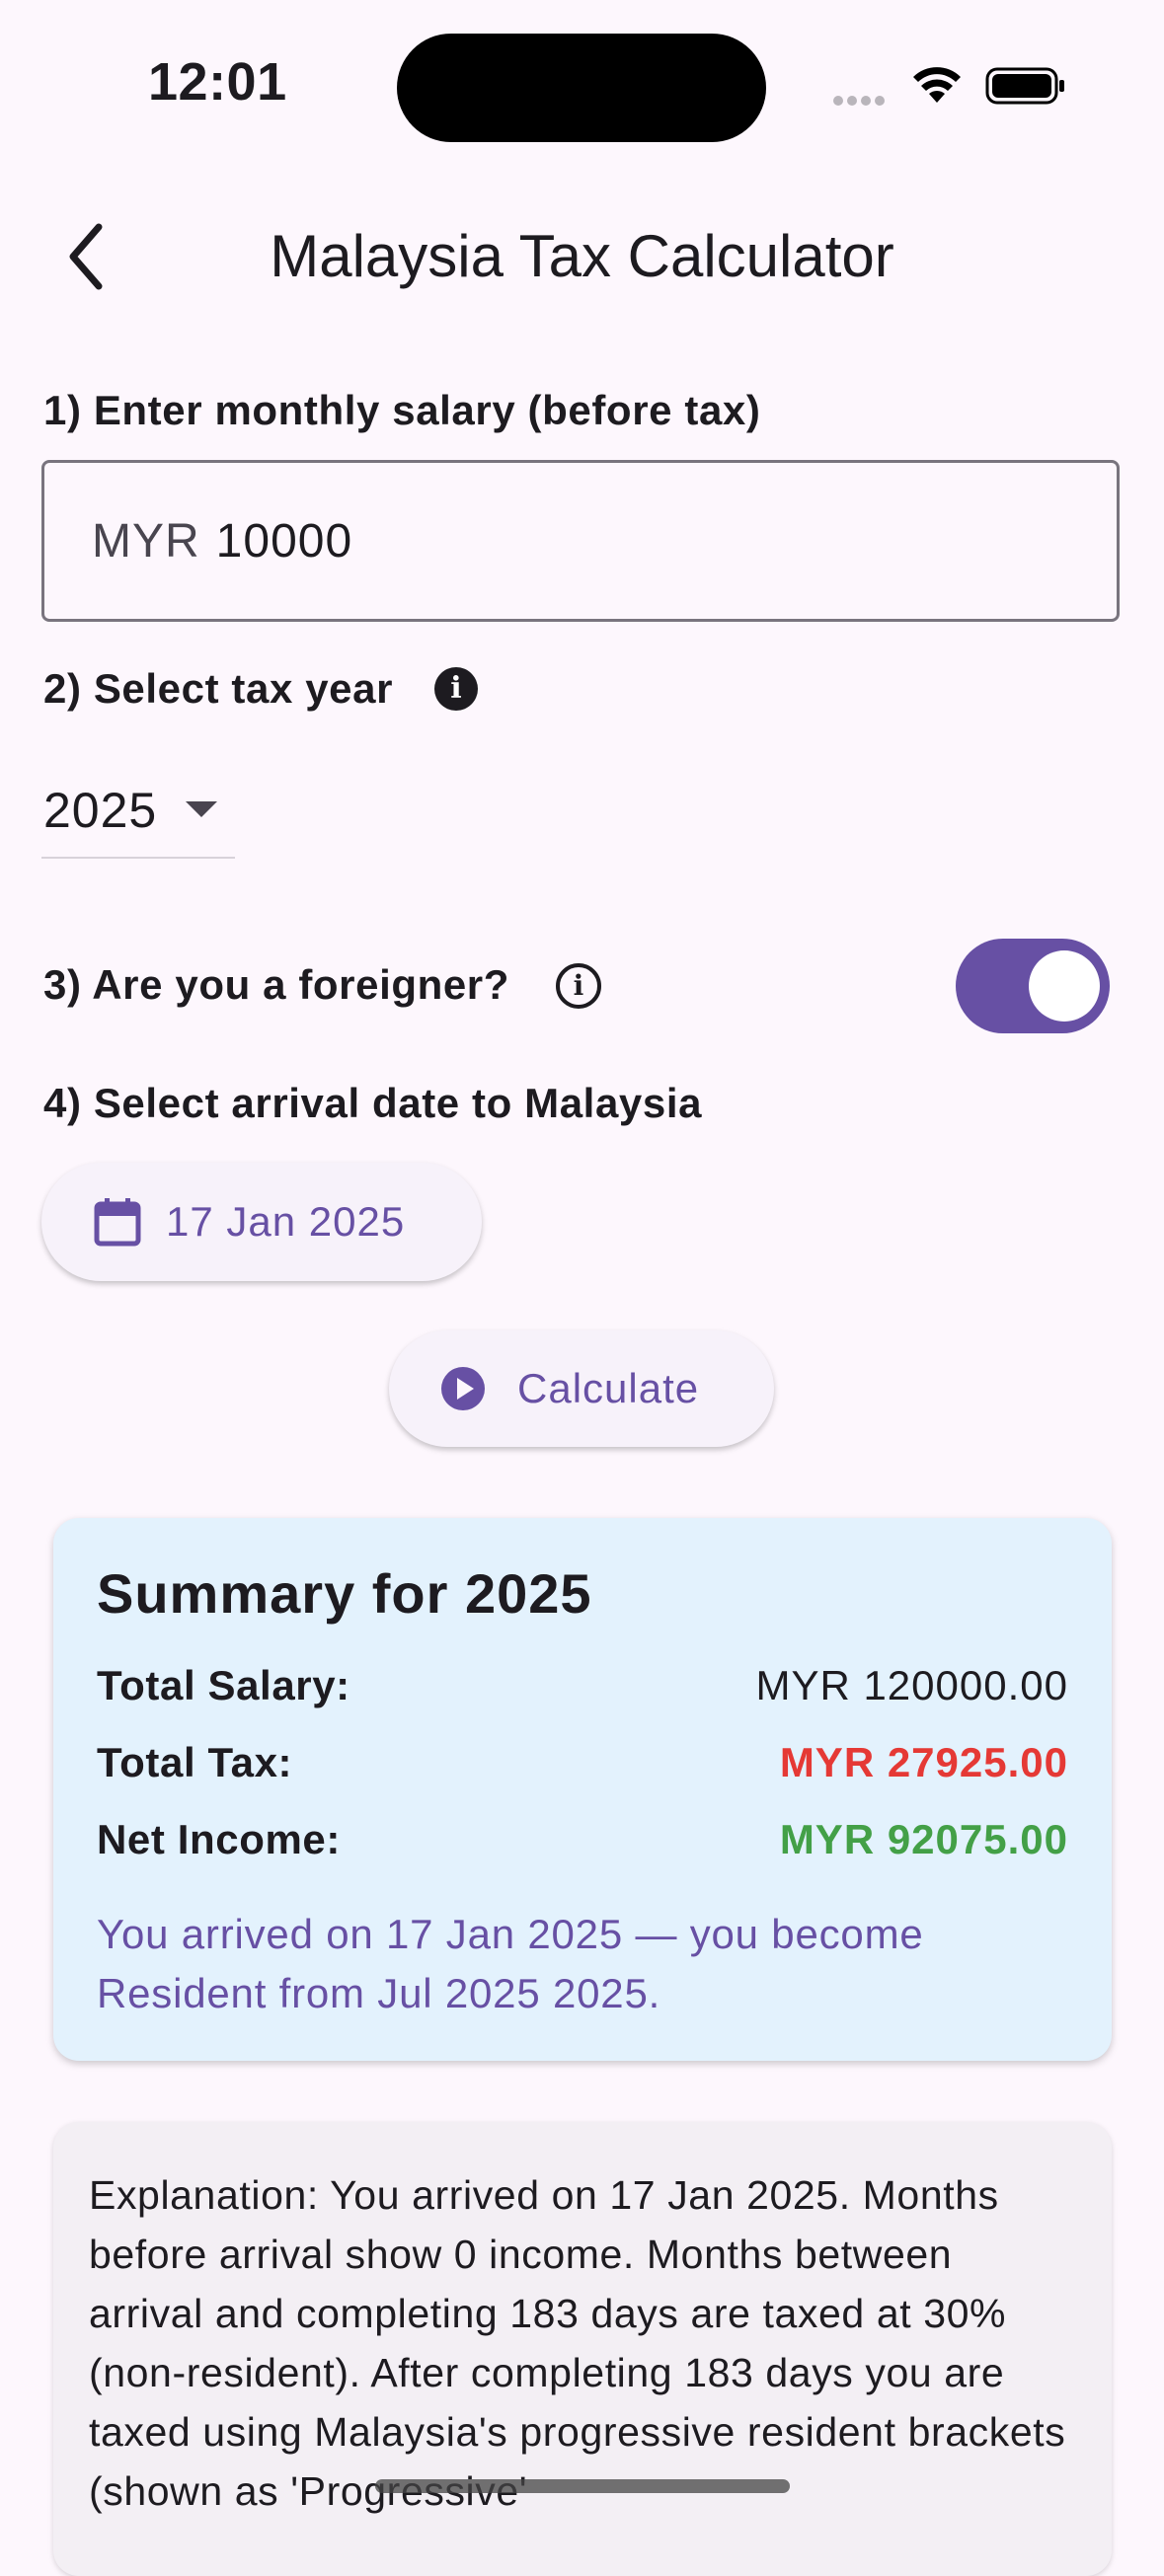 This screenshot has width=1164, height=2576. What do you see at coordinates (582, 1685) in the screenshot?
I see `summary-row-total-salary: Total Salary: MYR 120000.00` at bounding box center [582, 1685].